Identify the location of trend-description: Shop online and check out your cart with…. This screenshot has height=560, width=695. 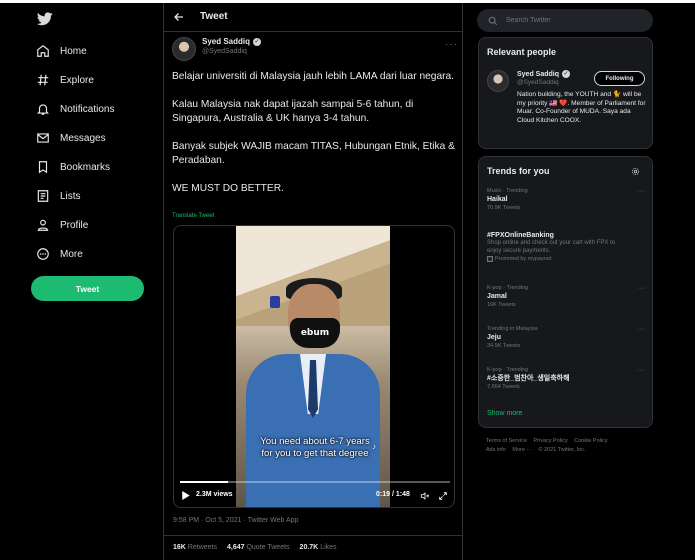
(551, 247).